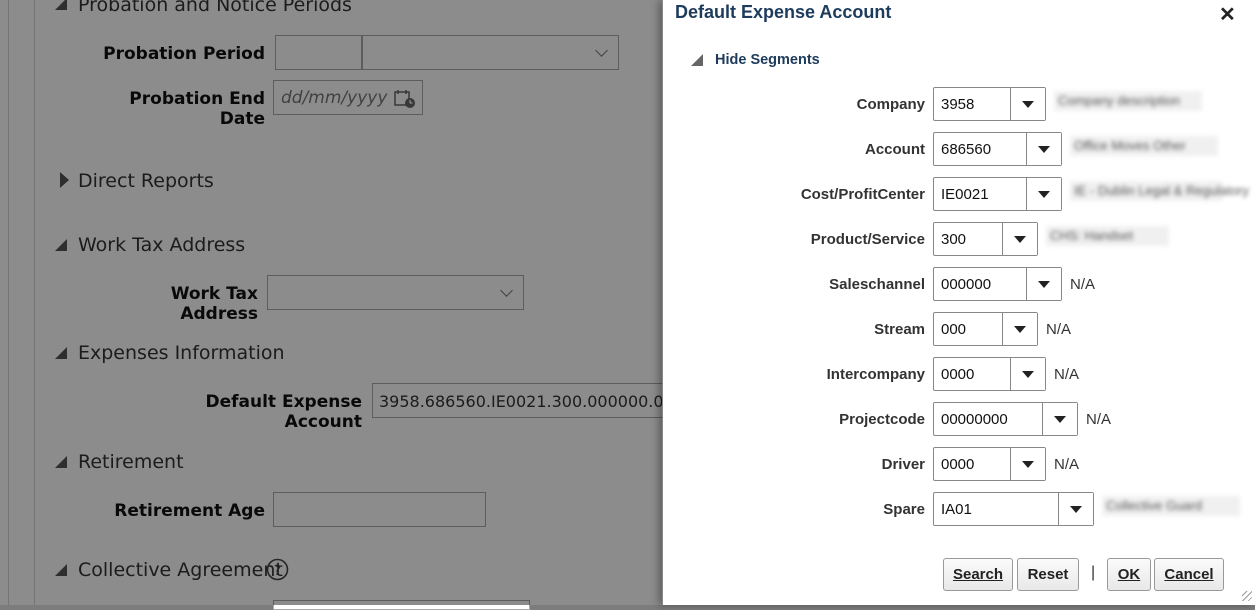  What do you see at coordinates (997, 149) in the screenshot?
I see `segment-combobox: 686560` at bounding box center [997, 149].